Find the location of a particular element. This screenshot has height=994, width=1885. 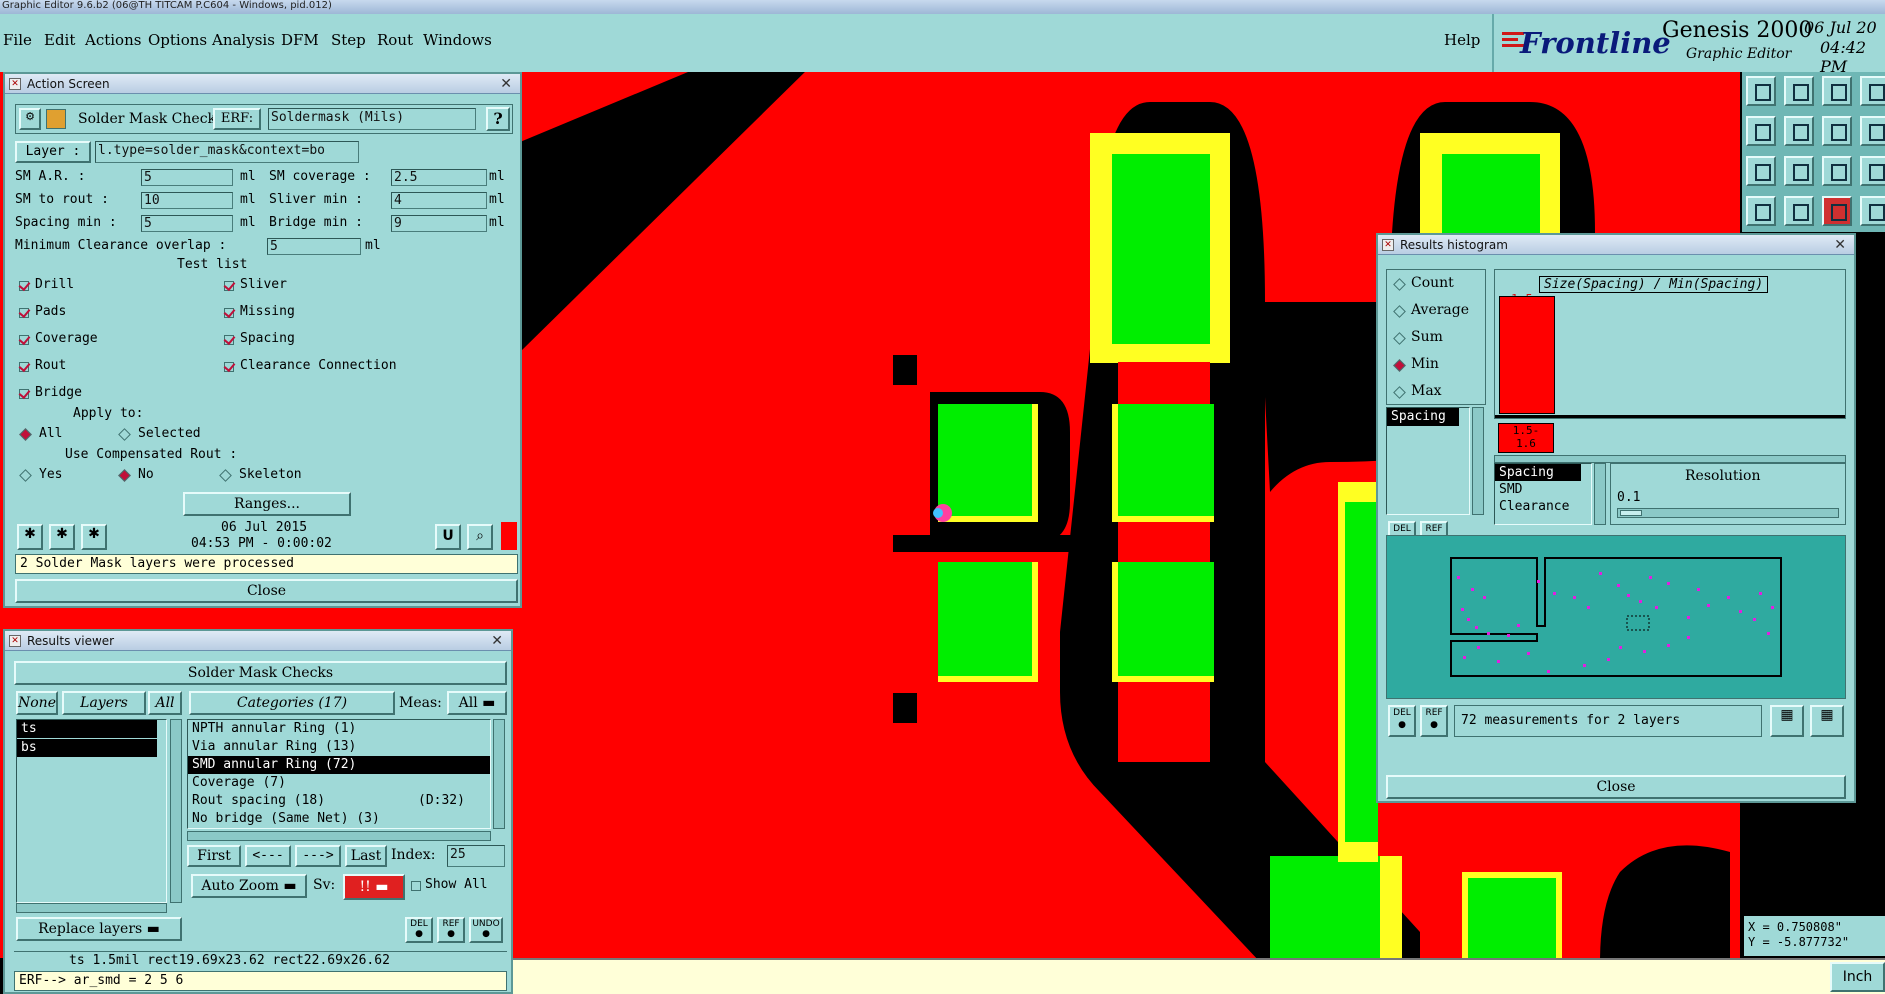

menu-options: Options is located at coordinates (177, 40).